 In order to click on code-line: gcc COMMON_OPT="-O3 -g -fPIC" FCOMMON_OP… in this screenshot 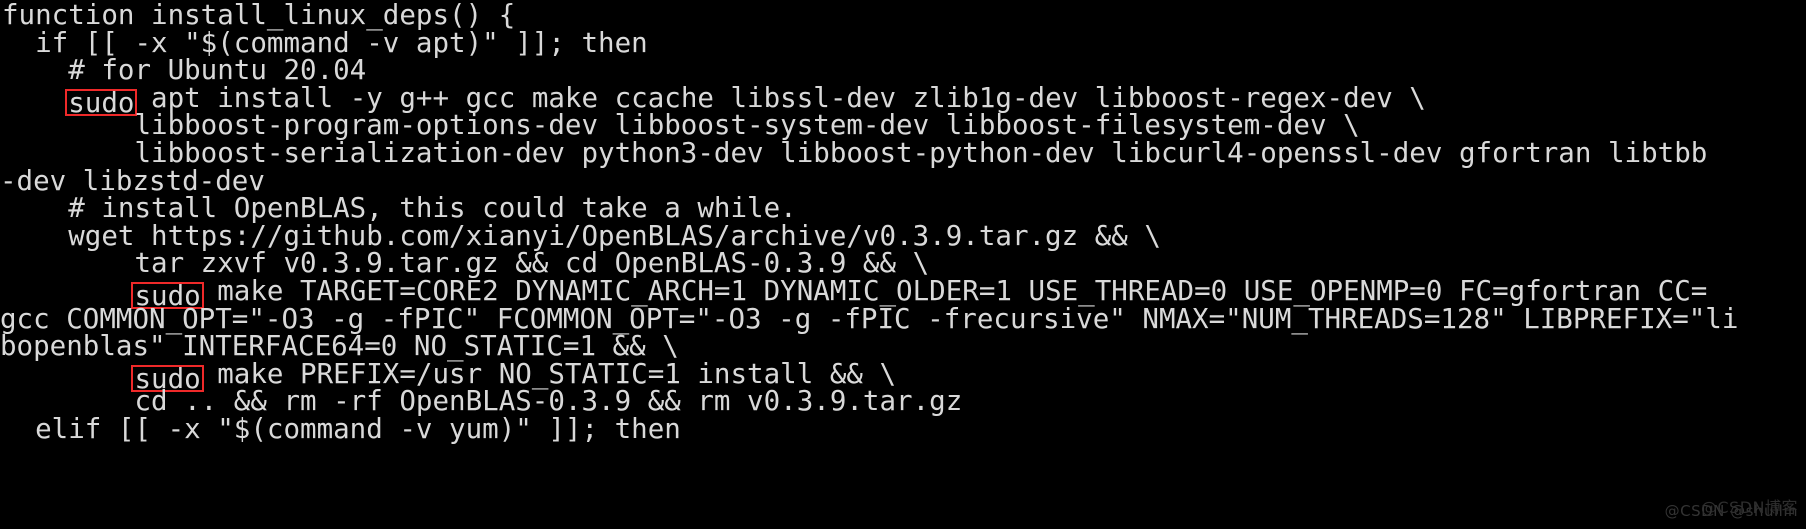, I will do `click(903, 319)`.